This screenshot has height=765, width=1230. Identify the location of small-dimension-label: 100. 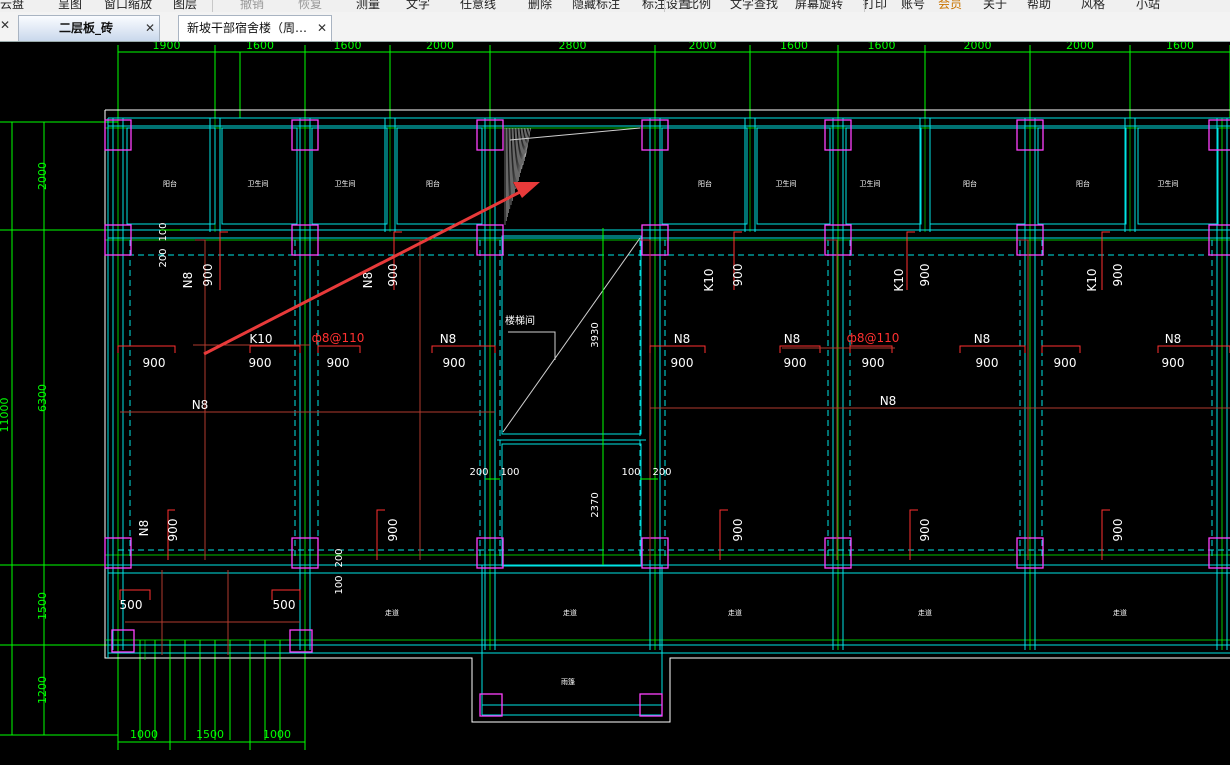
(630, 472).